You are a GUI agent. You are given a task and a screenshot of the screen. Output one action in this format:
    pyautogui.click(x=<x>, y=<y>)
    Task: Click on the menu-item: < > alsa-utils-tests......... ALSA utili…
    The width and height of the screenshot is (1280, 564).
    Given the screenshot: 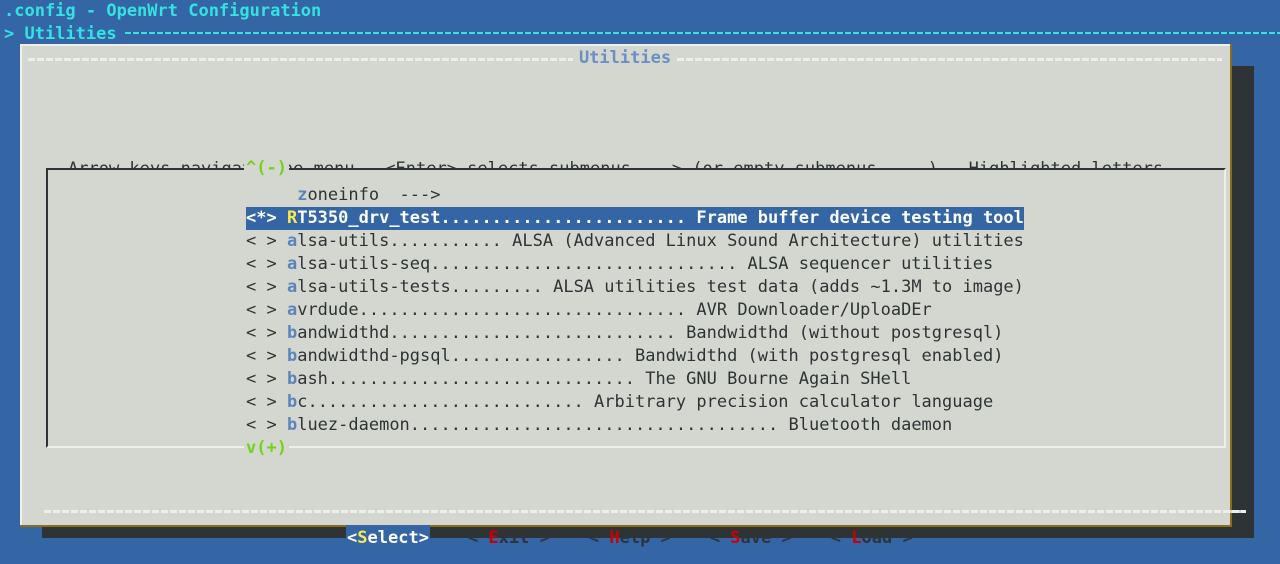 What is the action you would take?
    pyautogui.click(x=636, y=287)
    